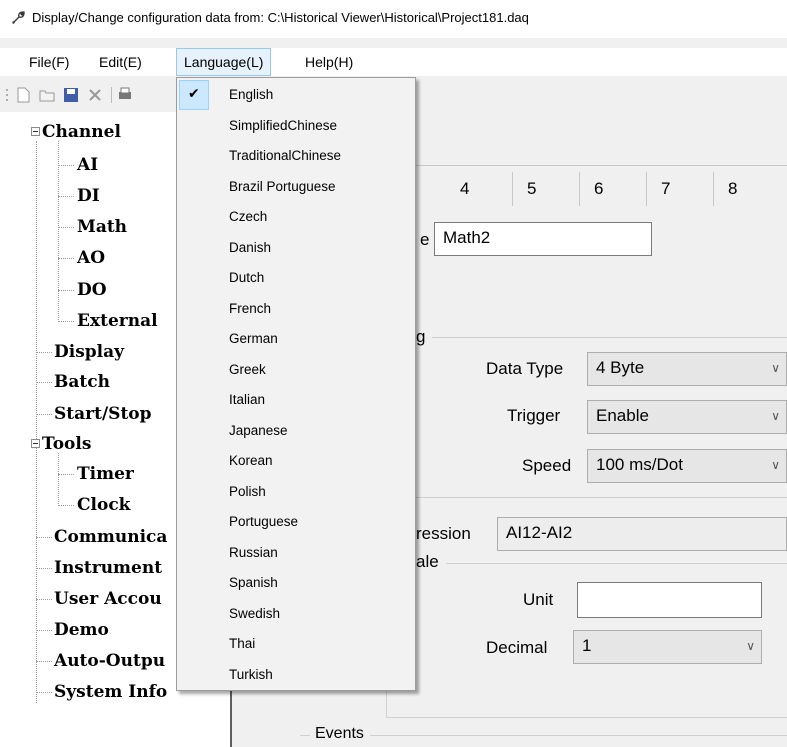 This screenshot has width=787, height=747. Describe the element at coordinates (103, 505) in the screenshot. I see `tree-item-clock: Clock` at that location.